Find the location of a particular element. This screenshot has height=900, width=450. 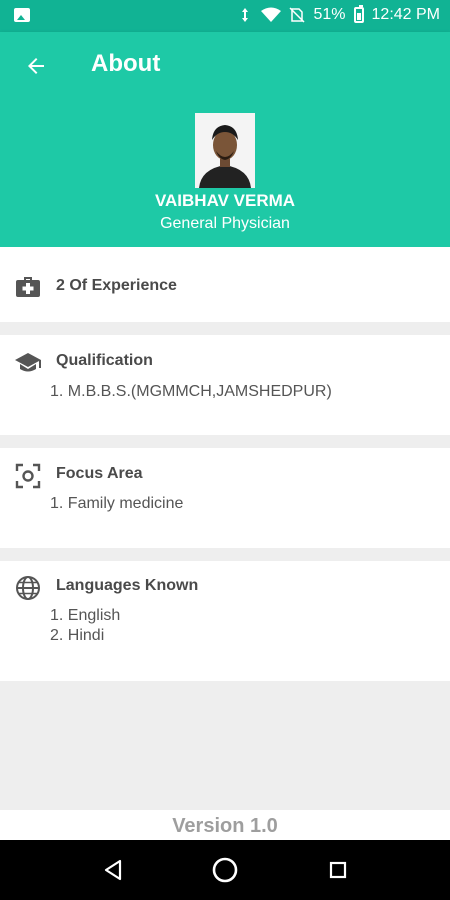

clock: 12:42 PM is located at coordinates (405, 14).